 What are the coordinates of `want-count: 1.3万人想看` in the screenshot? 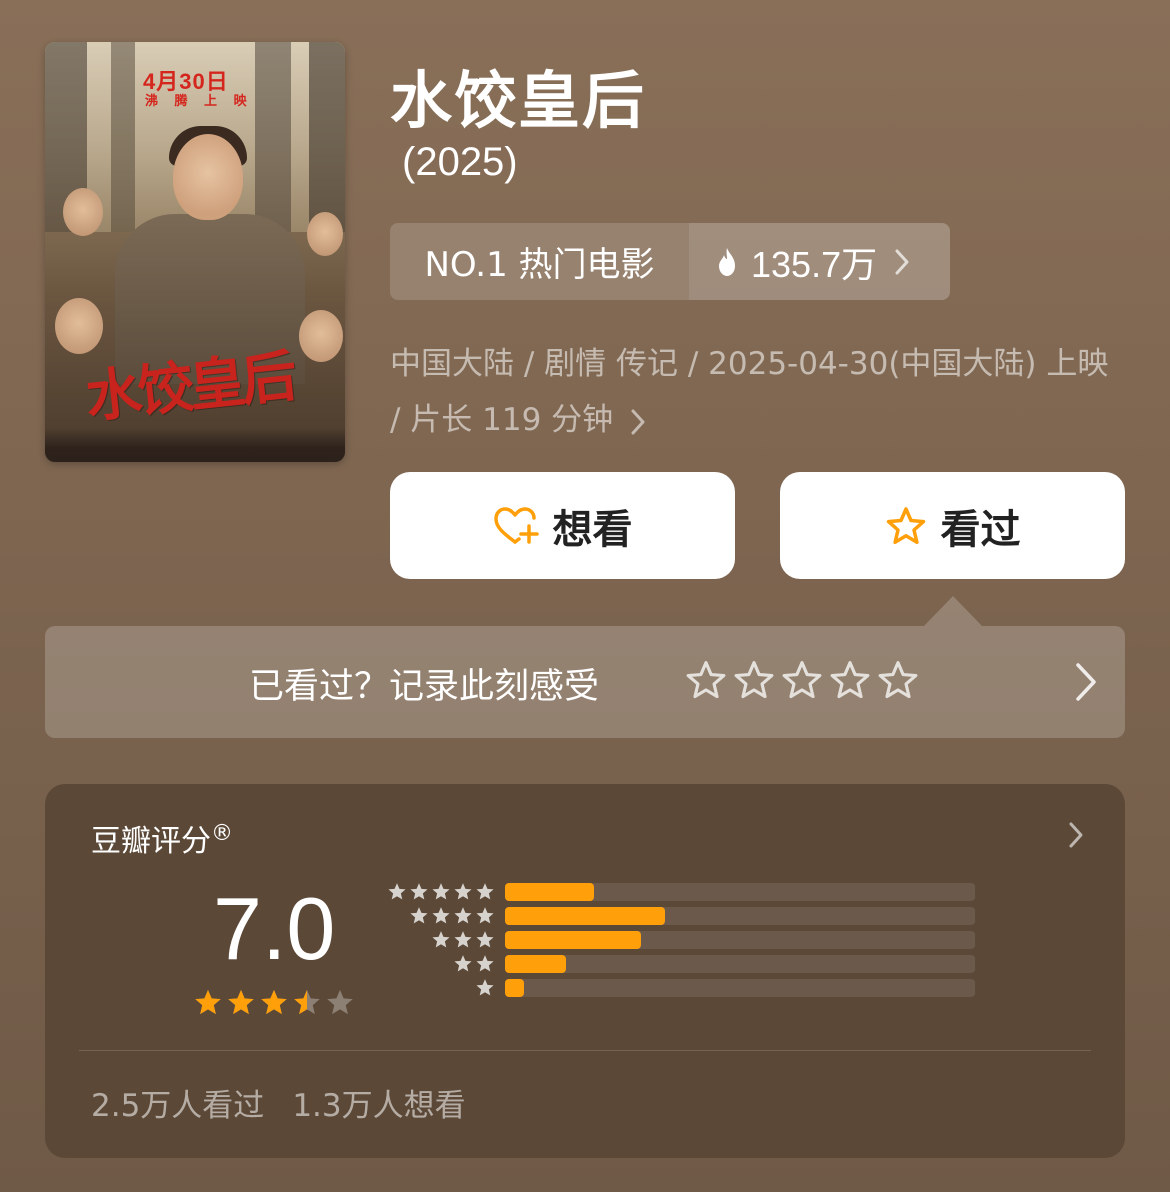 It's located at (379, 1106).